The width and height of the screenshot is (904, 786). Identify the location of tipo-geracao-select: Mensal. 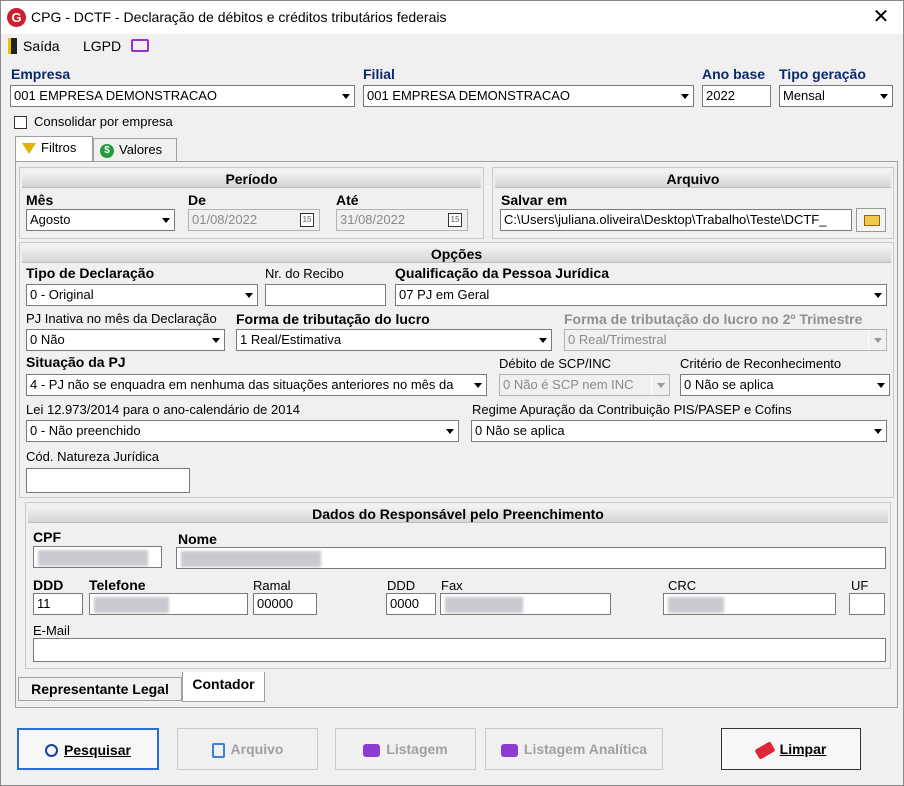
(836, 96).